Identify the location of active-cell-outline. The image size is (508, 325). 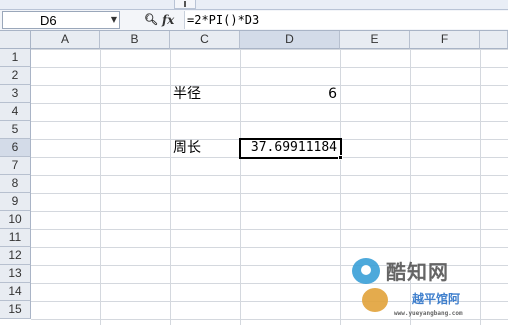
(290, 148).